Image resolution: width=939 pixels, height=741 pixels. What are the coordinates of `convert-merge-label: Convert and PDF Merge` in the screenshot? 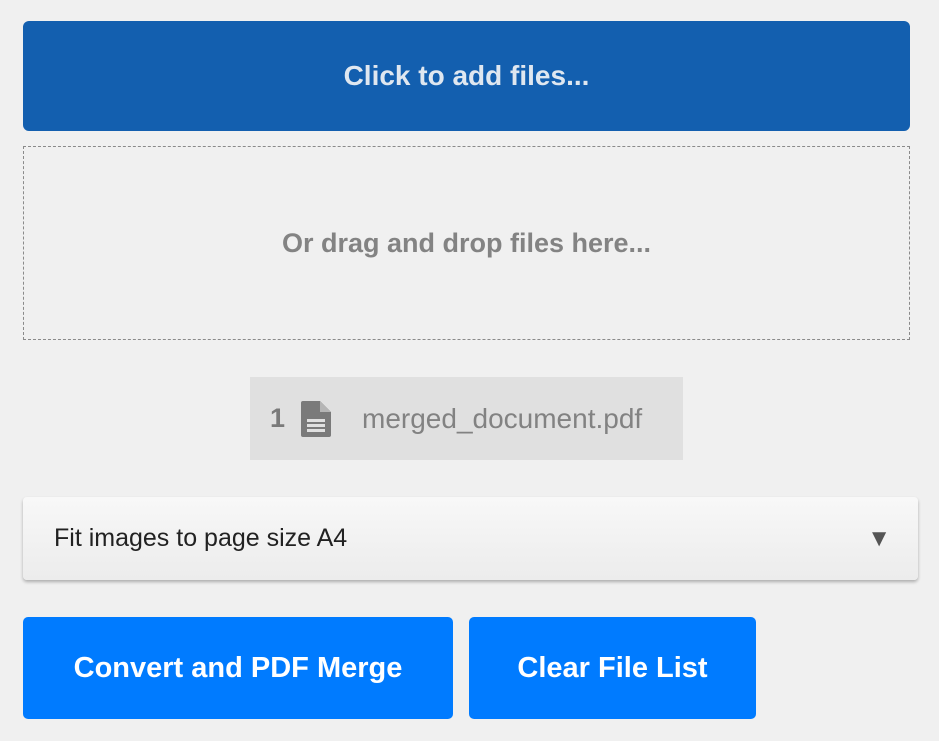 It's located at (238, 667).